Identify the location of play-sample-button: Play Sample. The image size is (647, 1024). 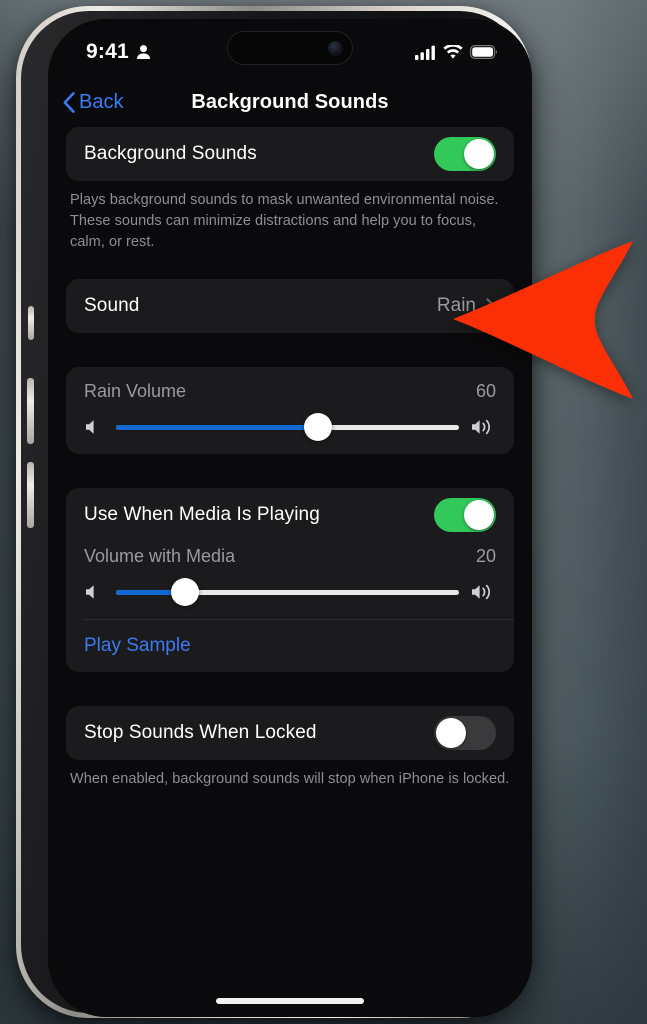
(137, 646).